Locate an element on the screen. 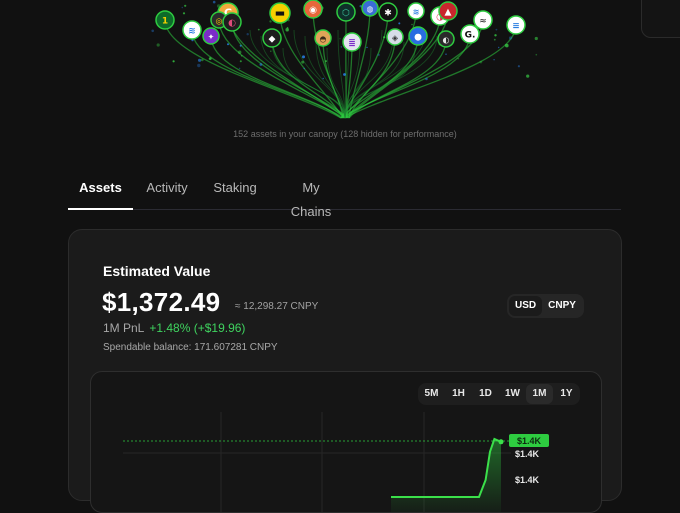 The image size is (680, 513). token-icon-10: ◍ is located at coordinates (370, 8).